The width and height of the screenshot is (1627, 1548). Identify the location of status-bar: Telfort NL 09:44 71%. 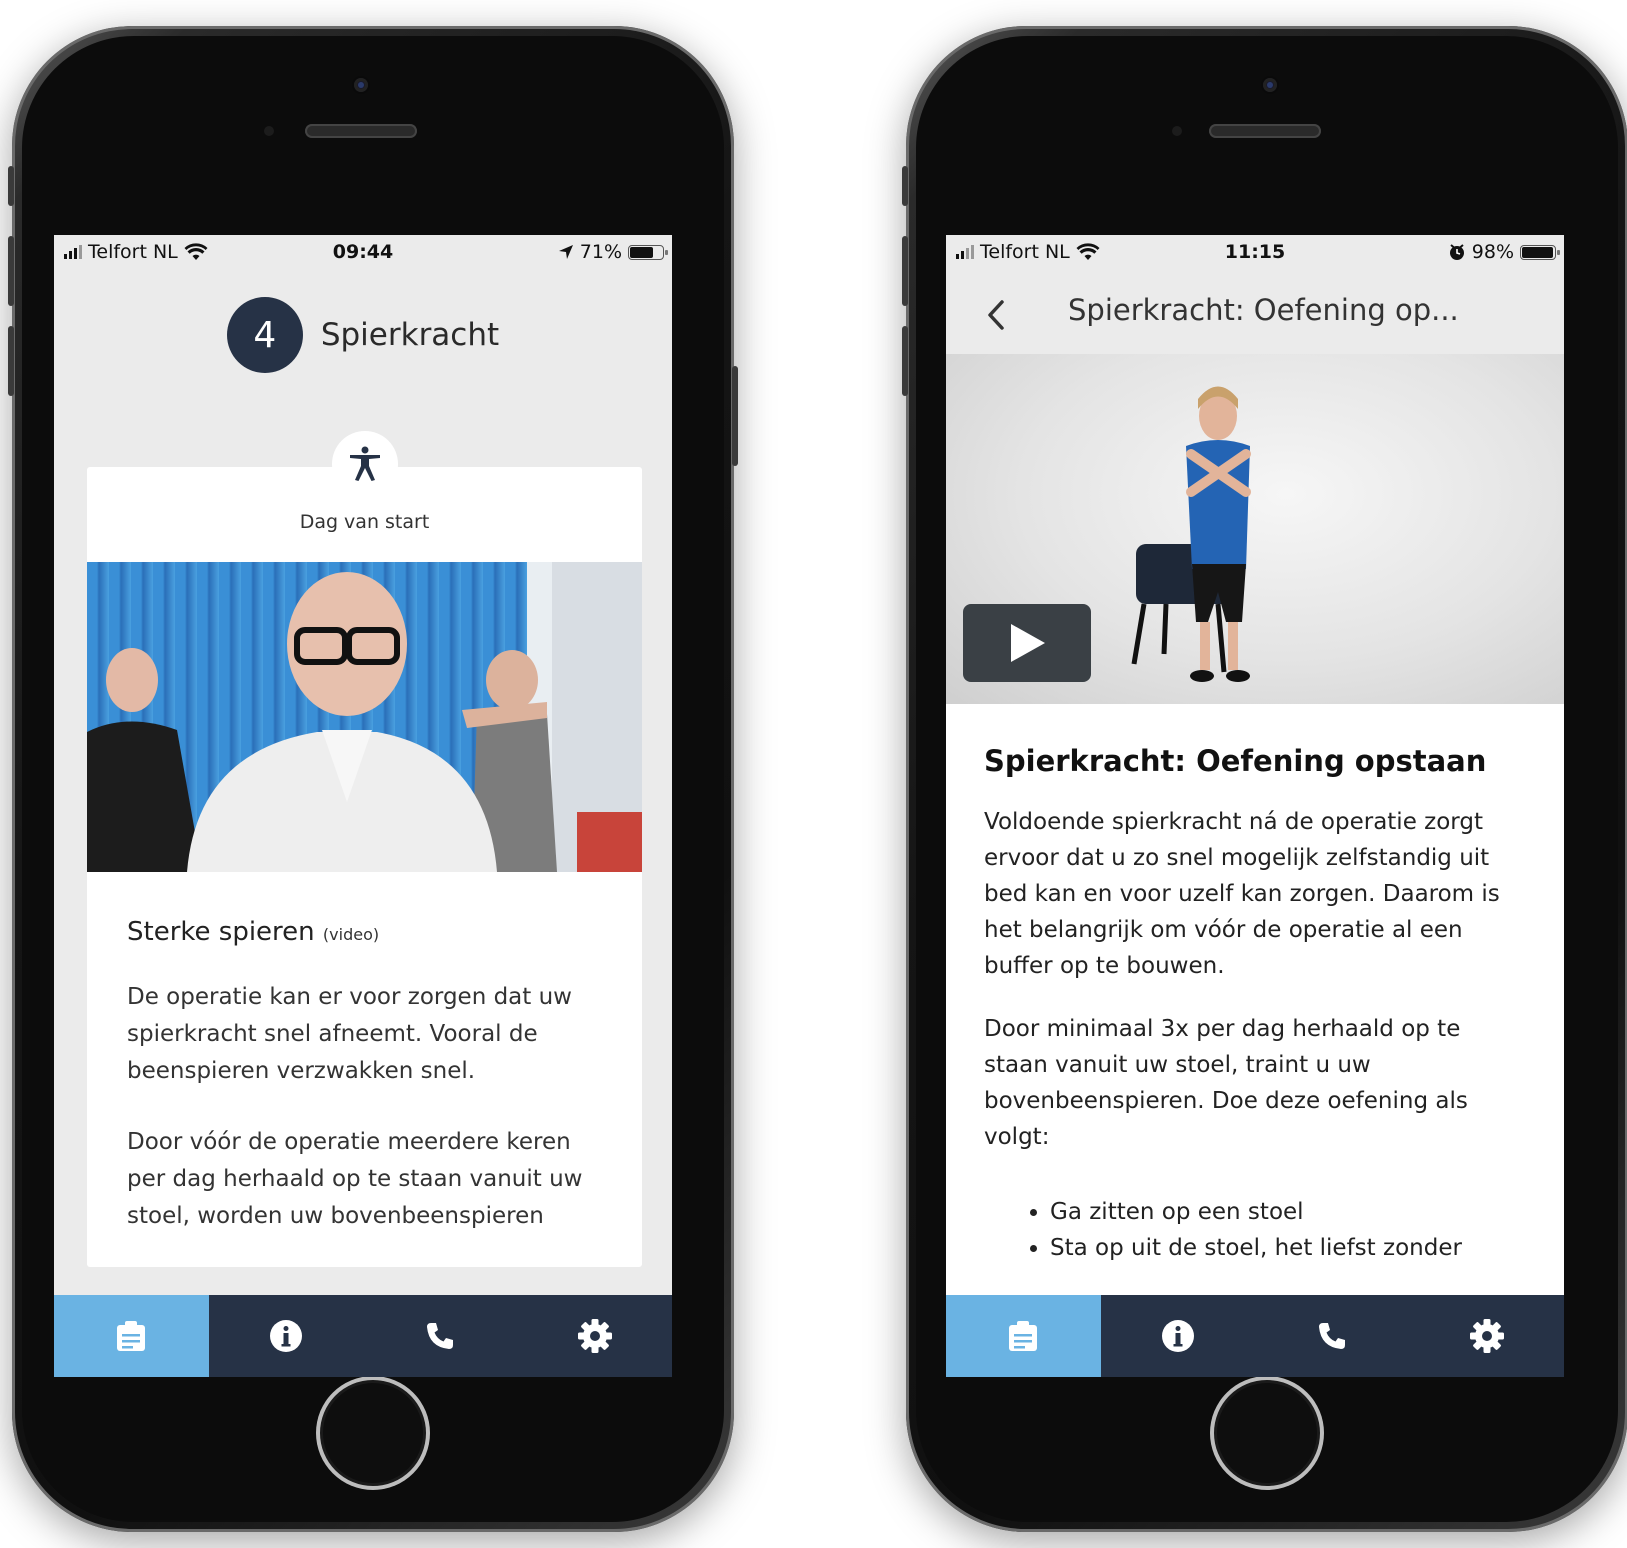
(363, 253).